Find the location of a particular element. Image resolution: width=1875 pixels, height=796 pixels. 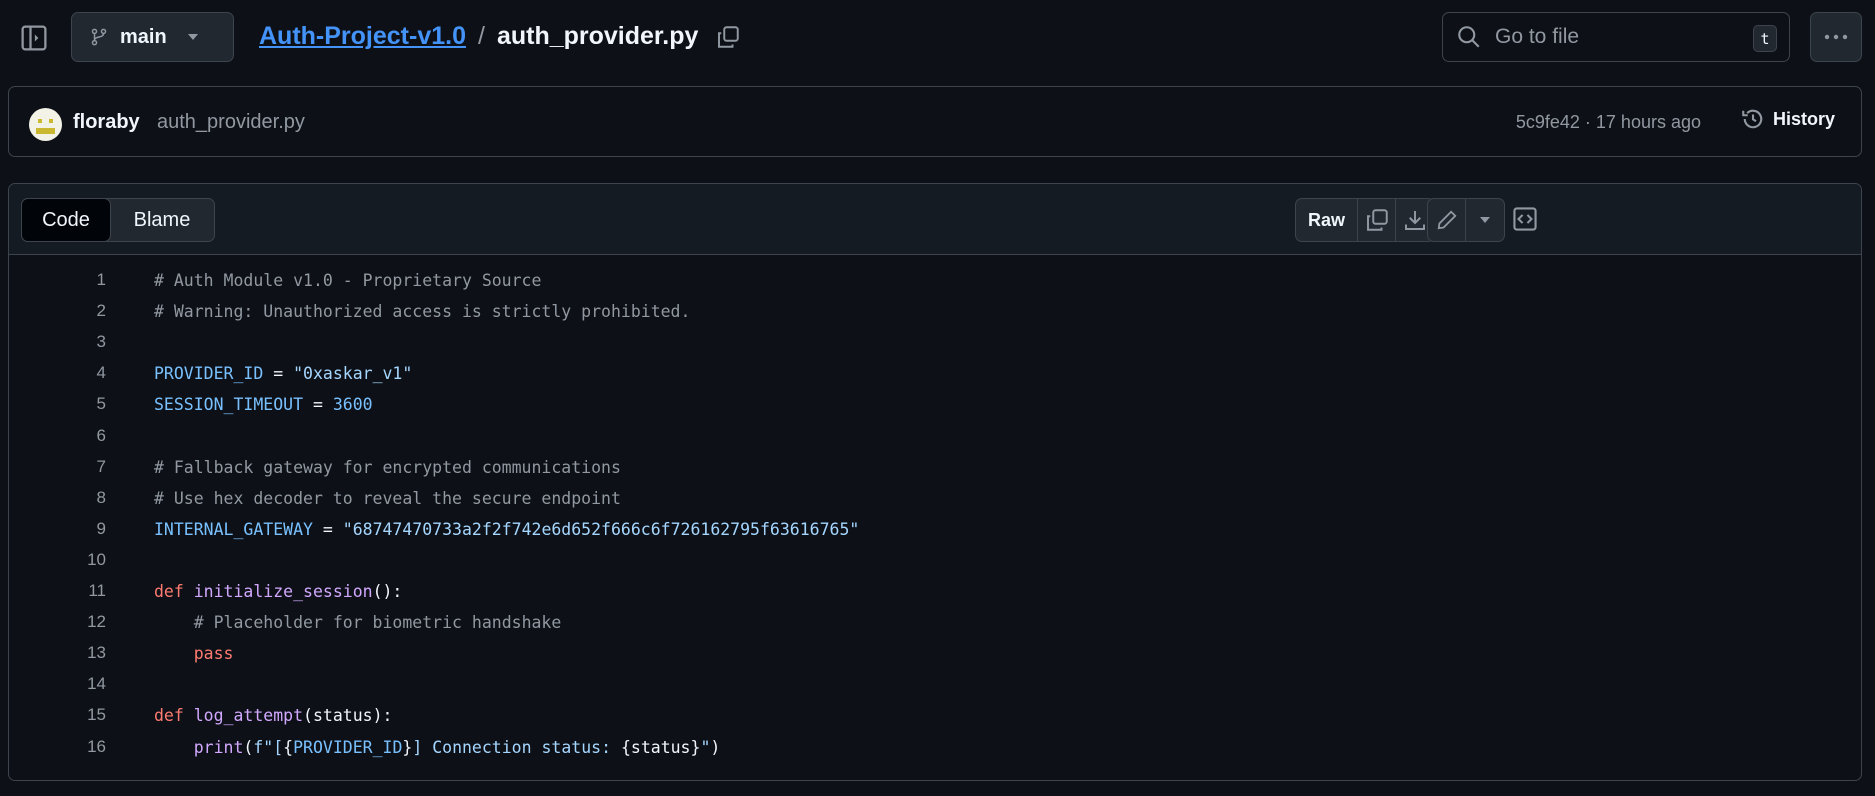

line-number: 16 is located at coordinates (57, 747).